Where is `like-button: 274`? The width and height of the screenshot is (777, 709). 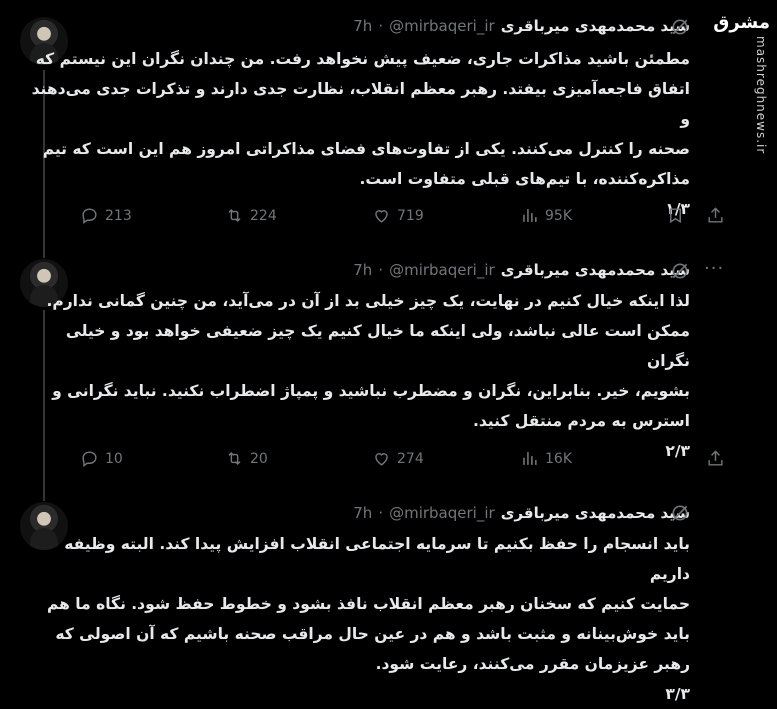
like-button: 274 is located at coordinates (398, 458).